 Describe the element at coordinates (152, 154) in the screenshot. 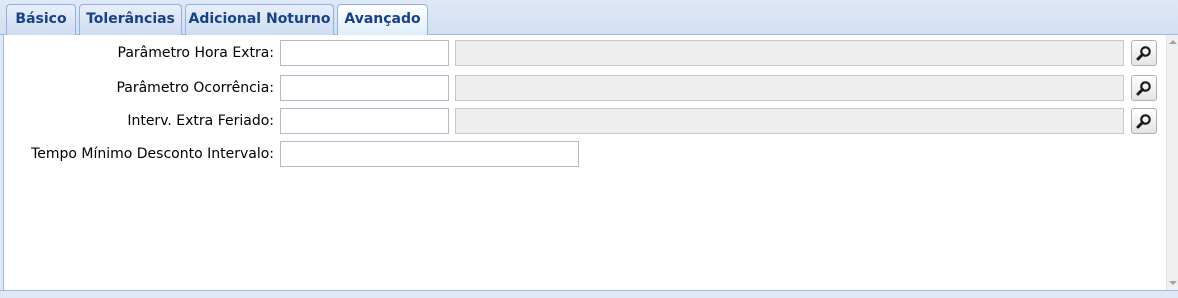

I see `tempo-minimo-label: Tempo Mínimo Desconto Intervalo:` at that location.